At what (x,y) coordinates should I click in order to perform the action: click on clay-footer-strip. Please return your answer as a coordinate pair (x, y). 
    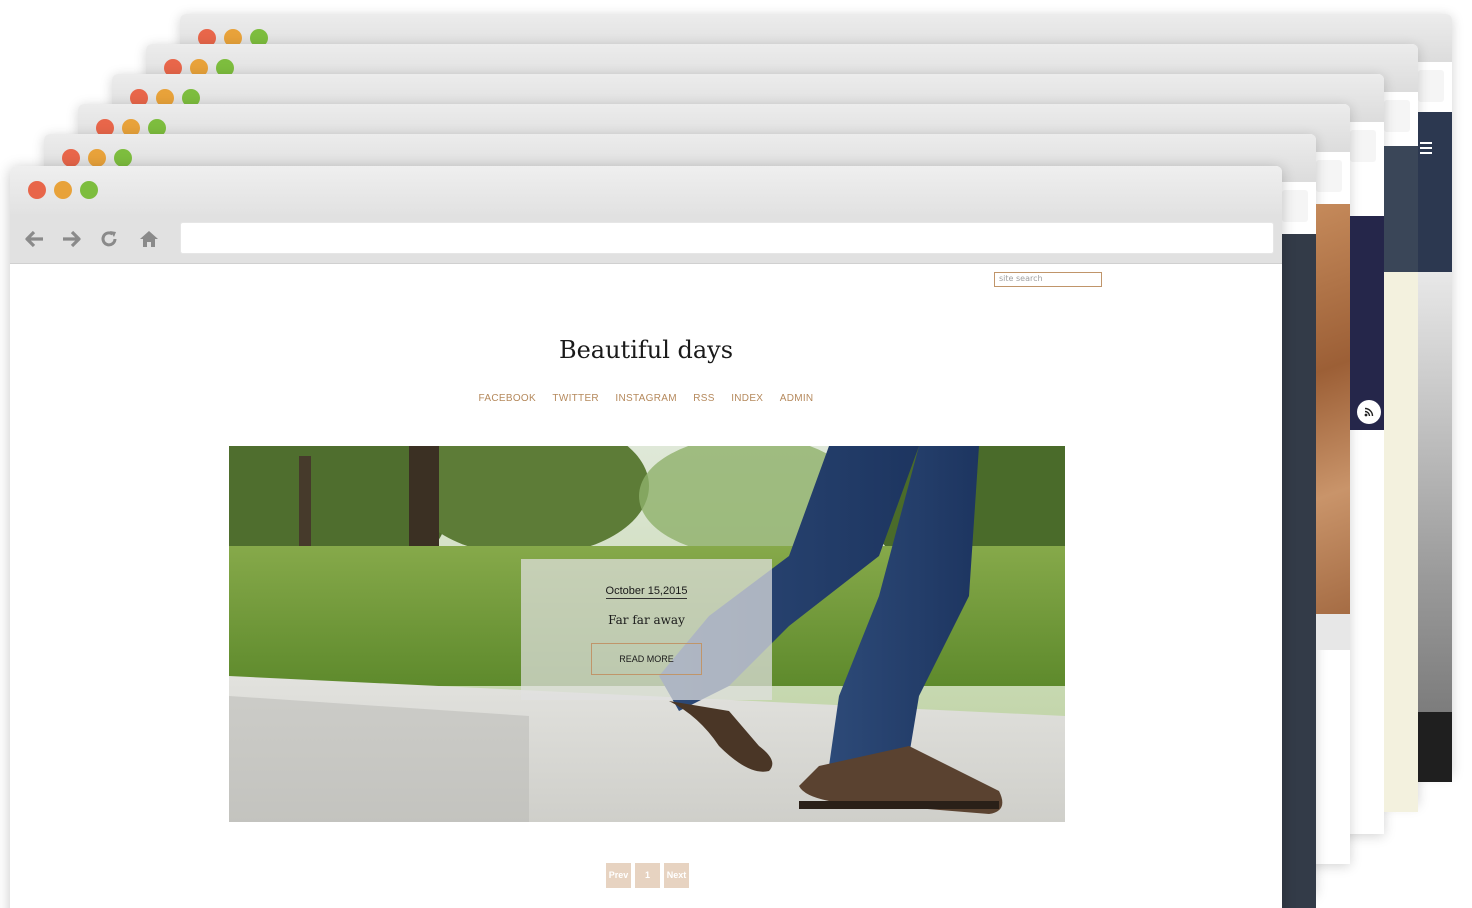
    Looking at the image, I should click on (1333, 632).